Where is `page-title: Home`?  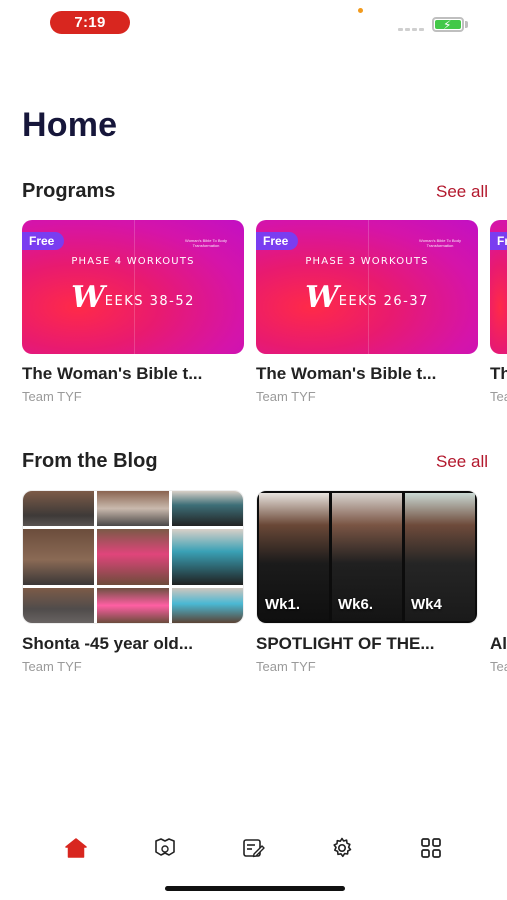 page-title: Home is located at coordinates (70, 125).